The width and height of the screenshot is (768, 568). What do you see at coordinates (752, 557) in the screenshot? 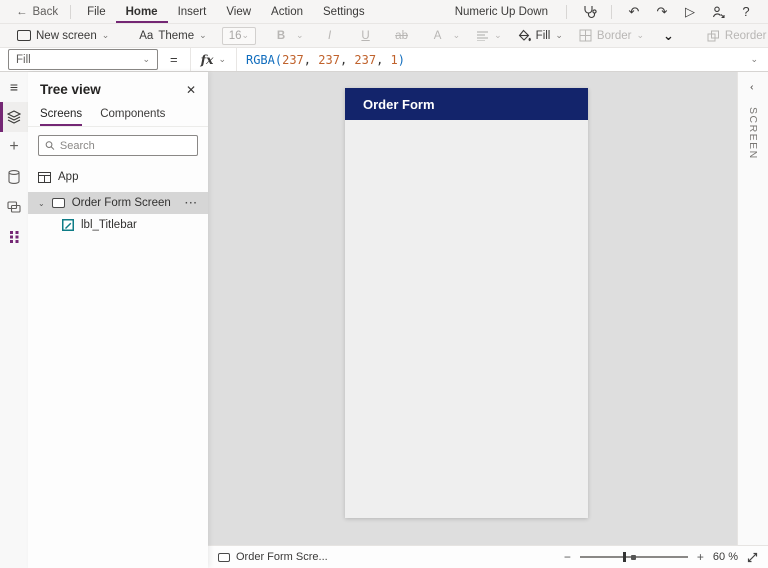
I see `fit-to-window-icon` at bounding box center [752, 557].